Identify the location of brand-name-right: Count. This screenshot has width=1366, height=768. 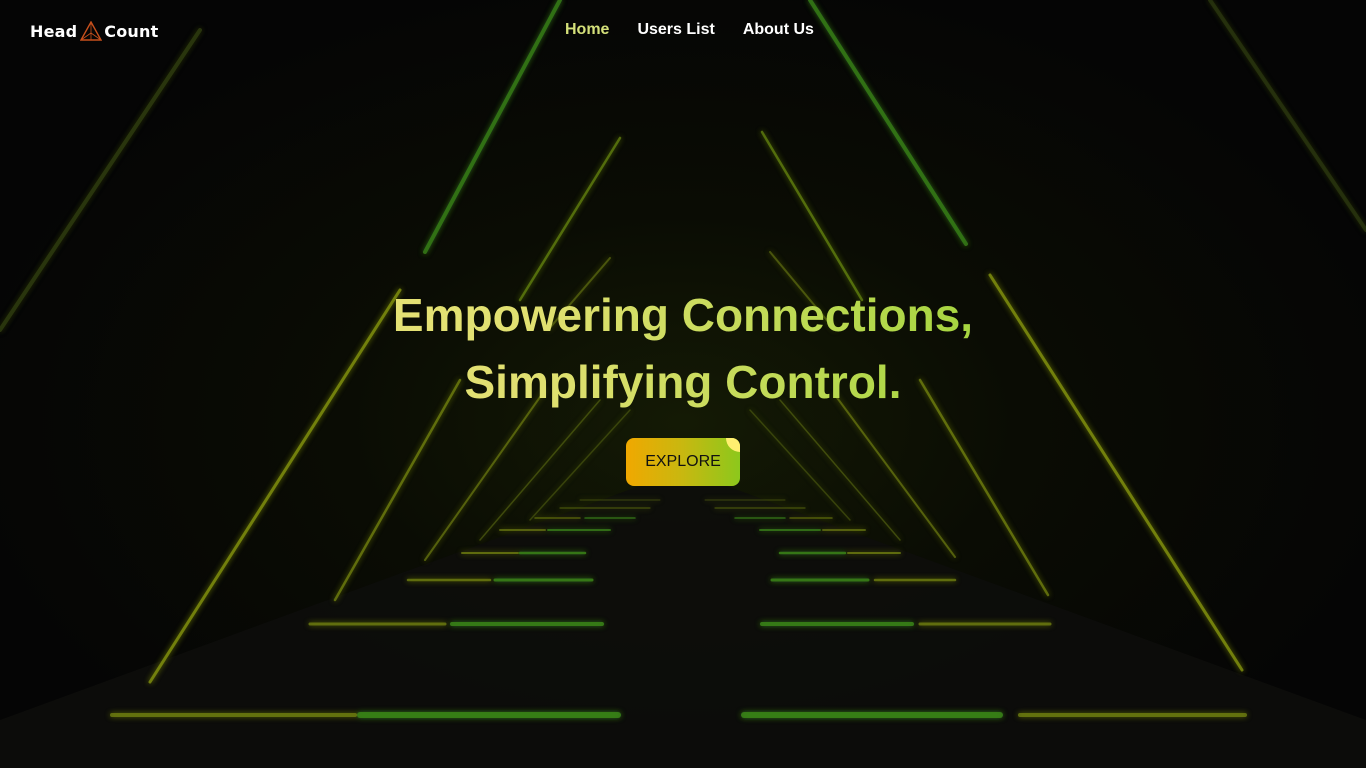
(131, 31).